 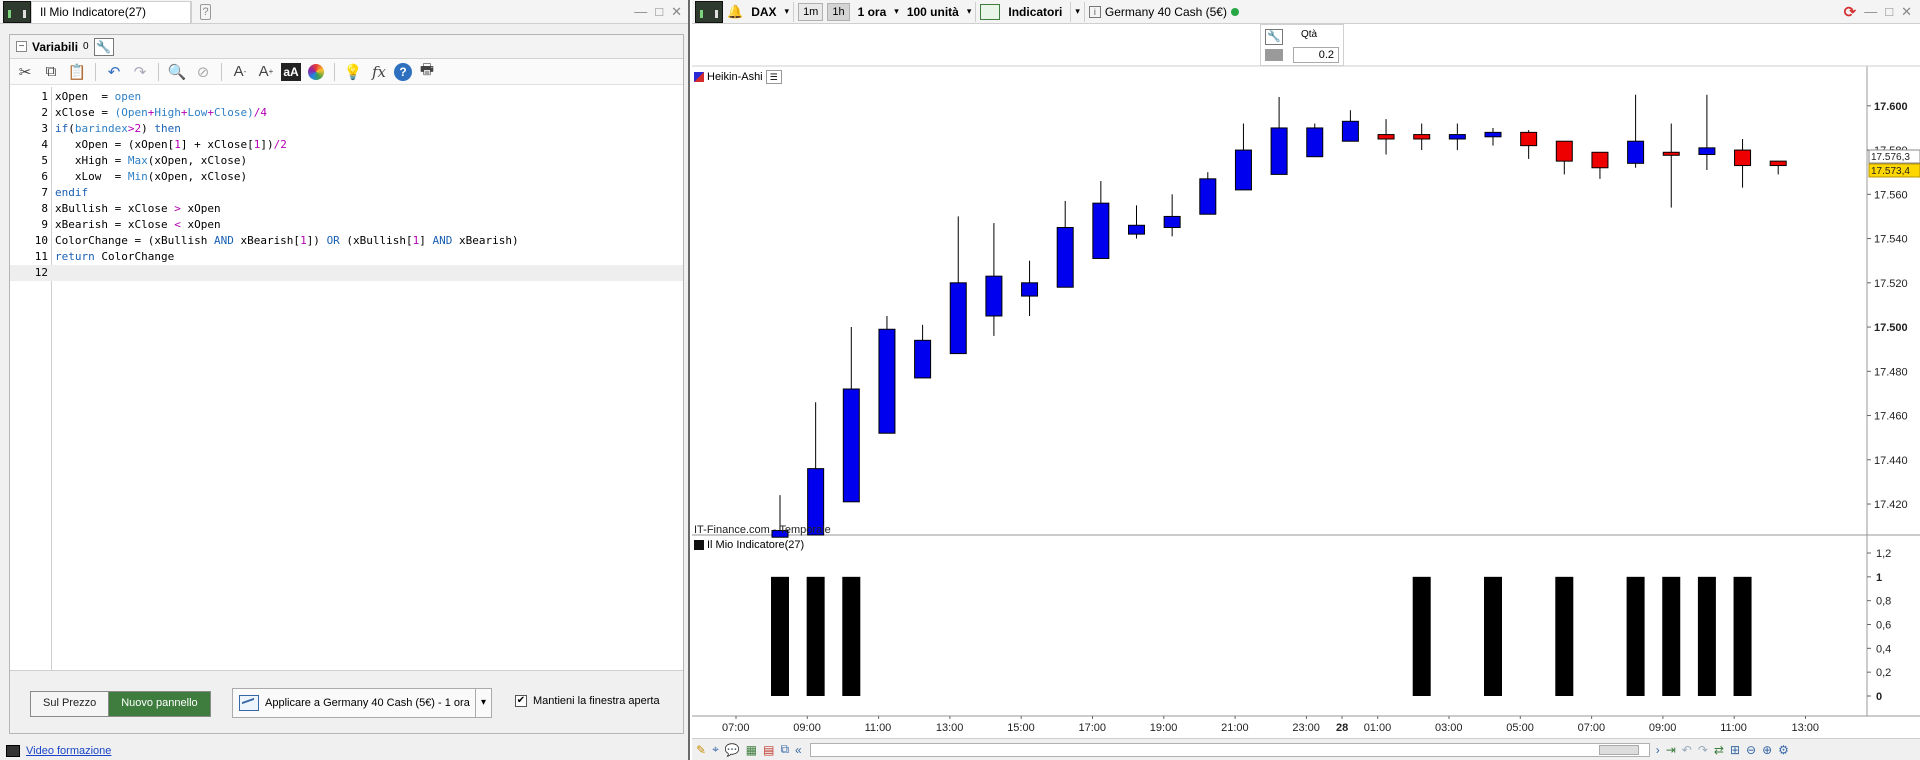 I want to click on draw-pencil-icon: ✎, so click(x=701, y=750).